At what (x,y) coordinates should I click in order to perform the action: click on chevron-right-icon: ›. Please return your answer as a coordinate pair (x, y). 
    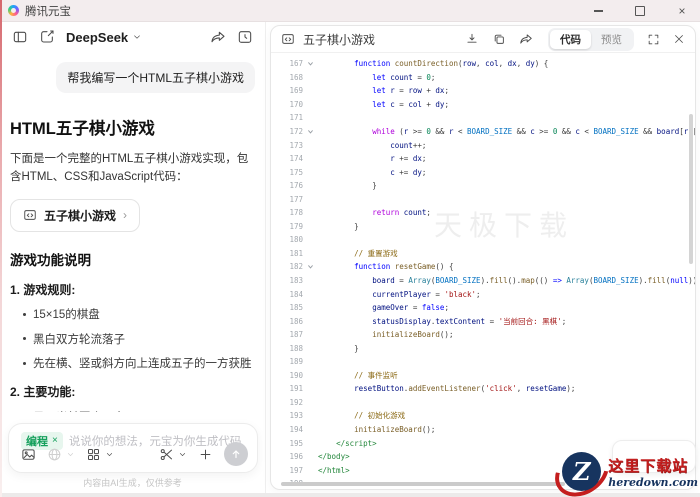
    Looking at the image, I should click on (125, 215).